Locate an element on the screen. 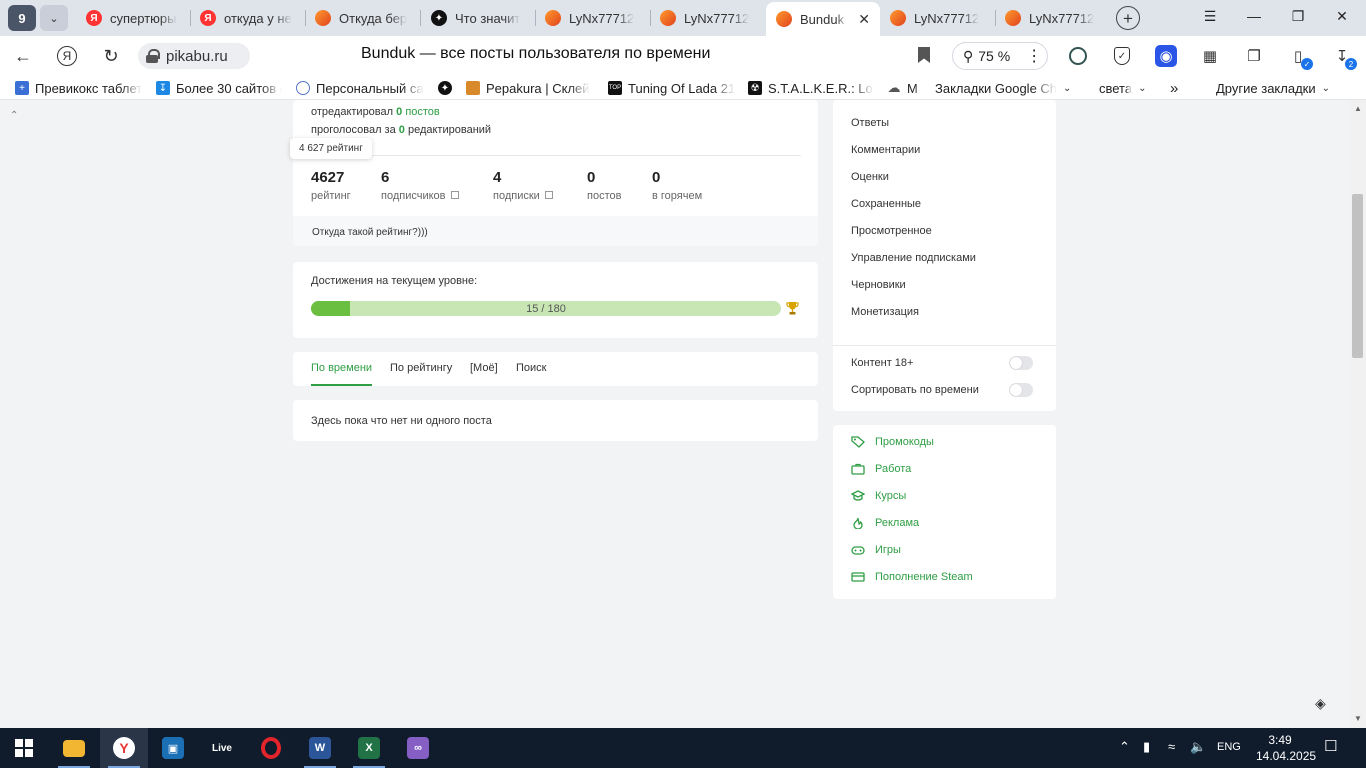  notifications-icon: ☐ is located at coordinates (1330, 746).